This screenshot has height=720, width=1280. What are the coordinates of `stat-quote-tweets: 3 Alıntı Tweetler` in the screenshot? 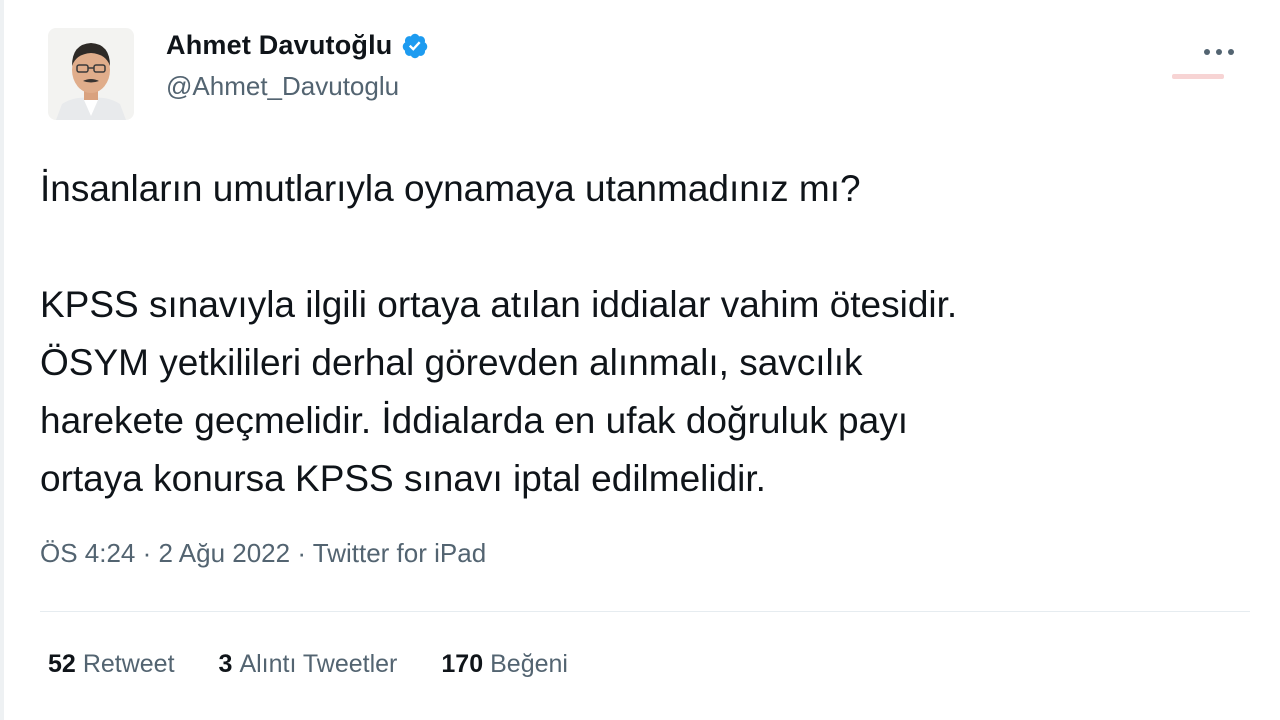 It's located at (308, 664).